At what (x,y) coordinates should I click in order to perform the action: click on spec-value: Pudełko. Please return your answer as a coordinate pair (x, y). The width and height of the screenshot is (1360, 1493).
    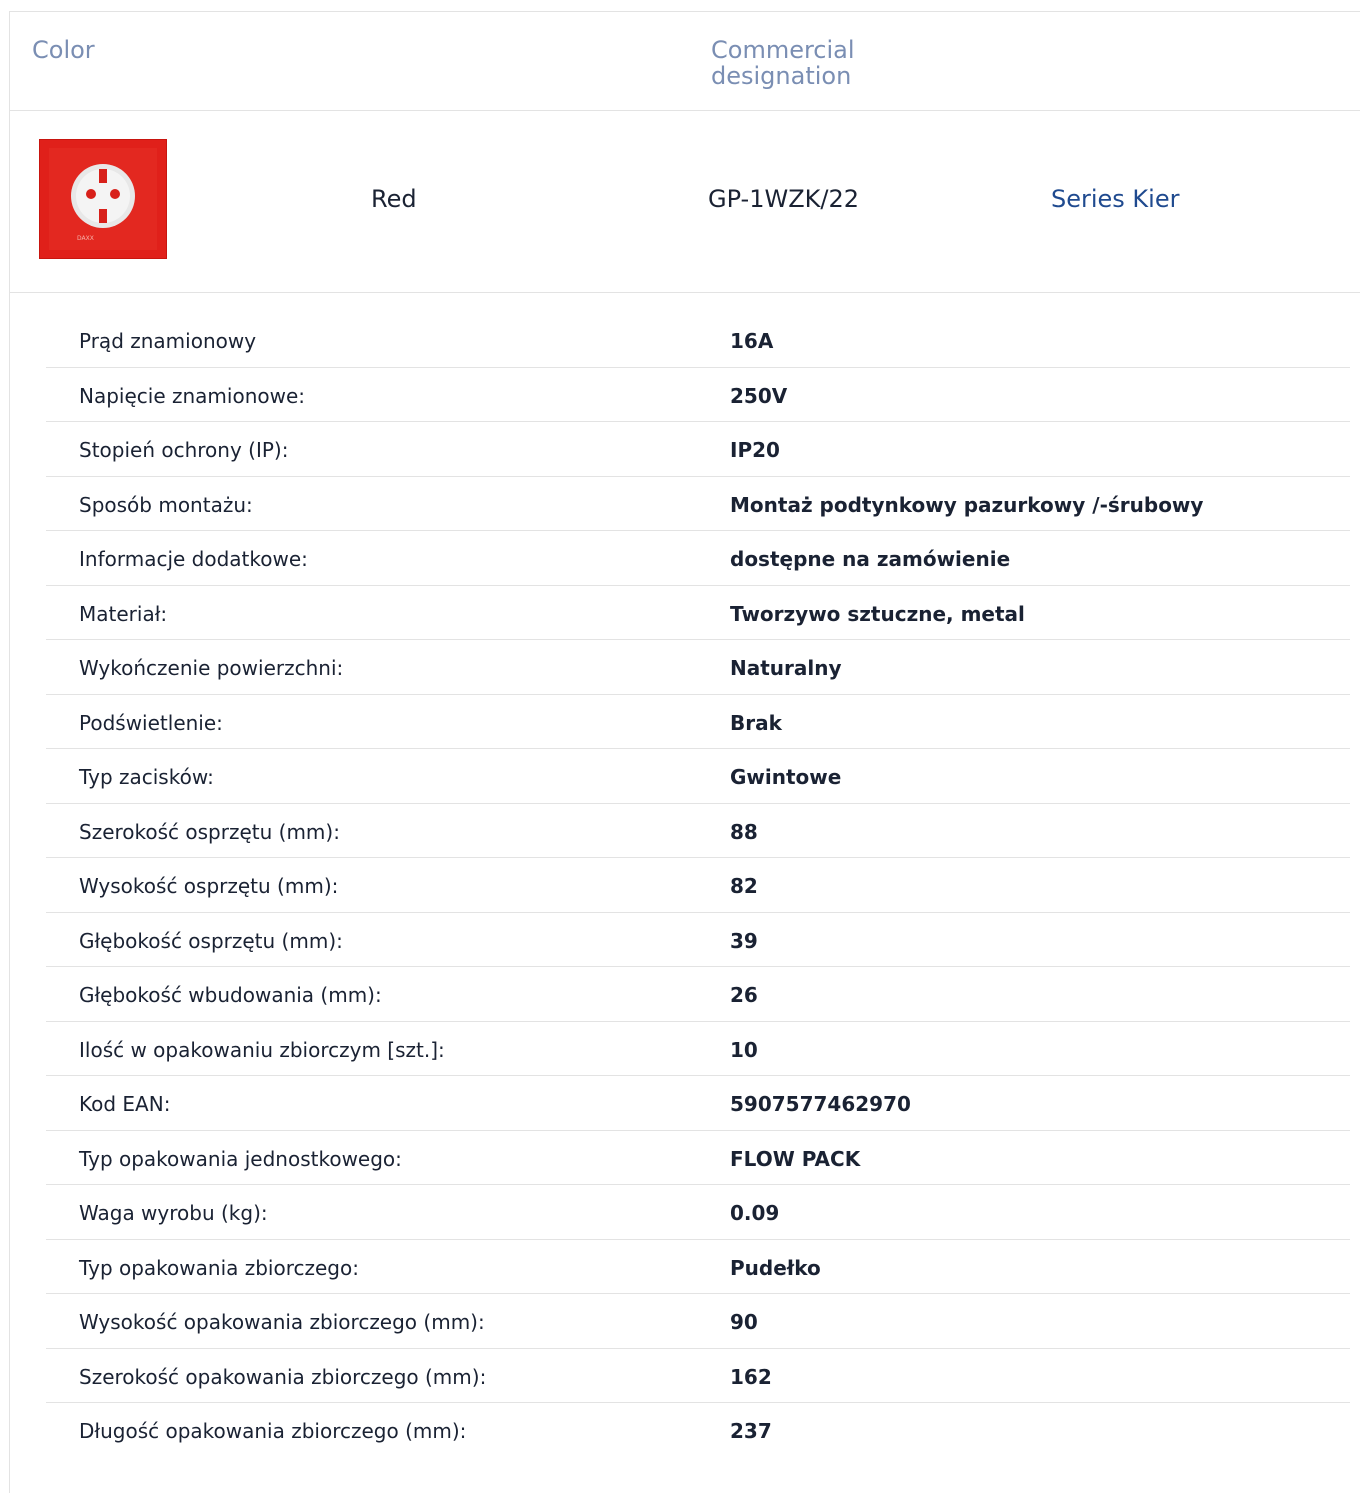
    Looking at the image, I should click on (775, 1267).